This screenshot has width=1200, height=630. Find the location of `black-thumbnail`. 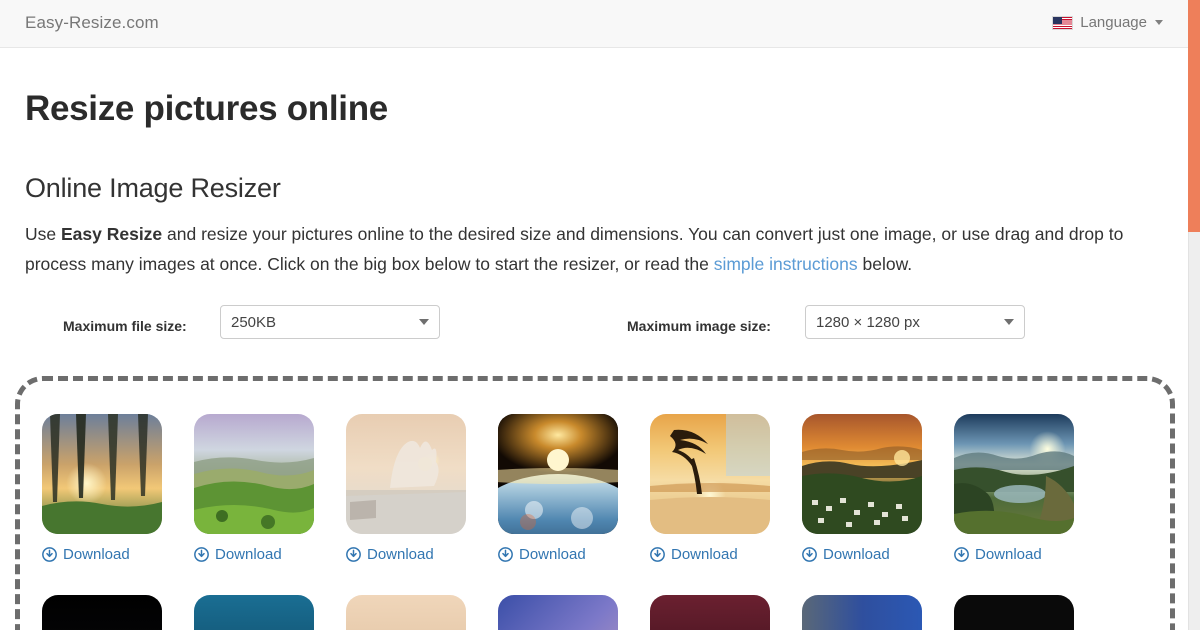

black-thumbnail is located at coordinates (1014, 612).